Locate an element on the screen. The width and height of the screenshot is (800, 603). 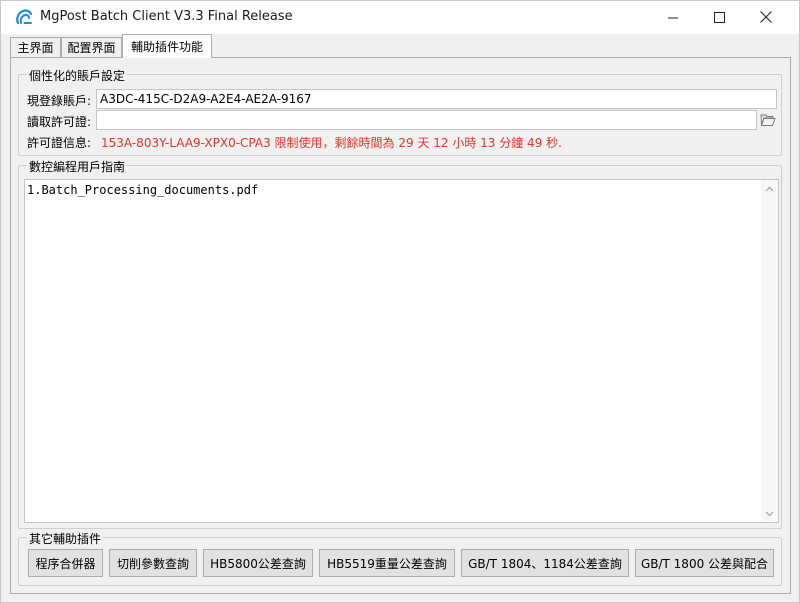
login-account-field: A3DC-415C-D2A9-A2E4-AE2A-9167 is located at coordinates (436, 99).